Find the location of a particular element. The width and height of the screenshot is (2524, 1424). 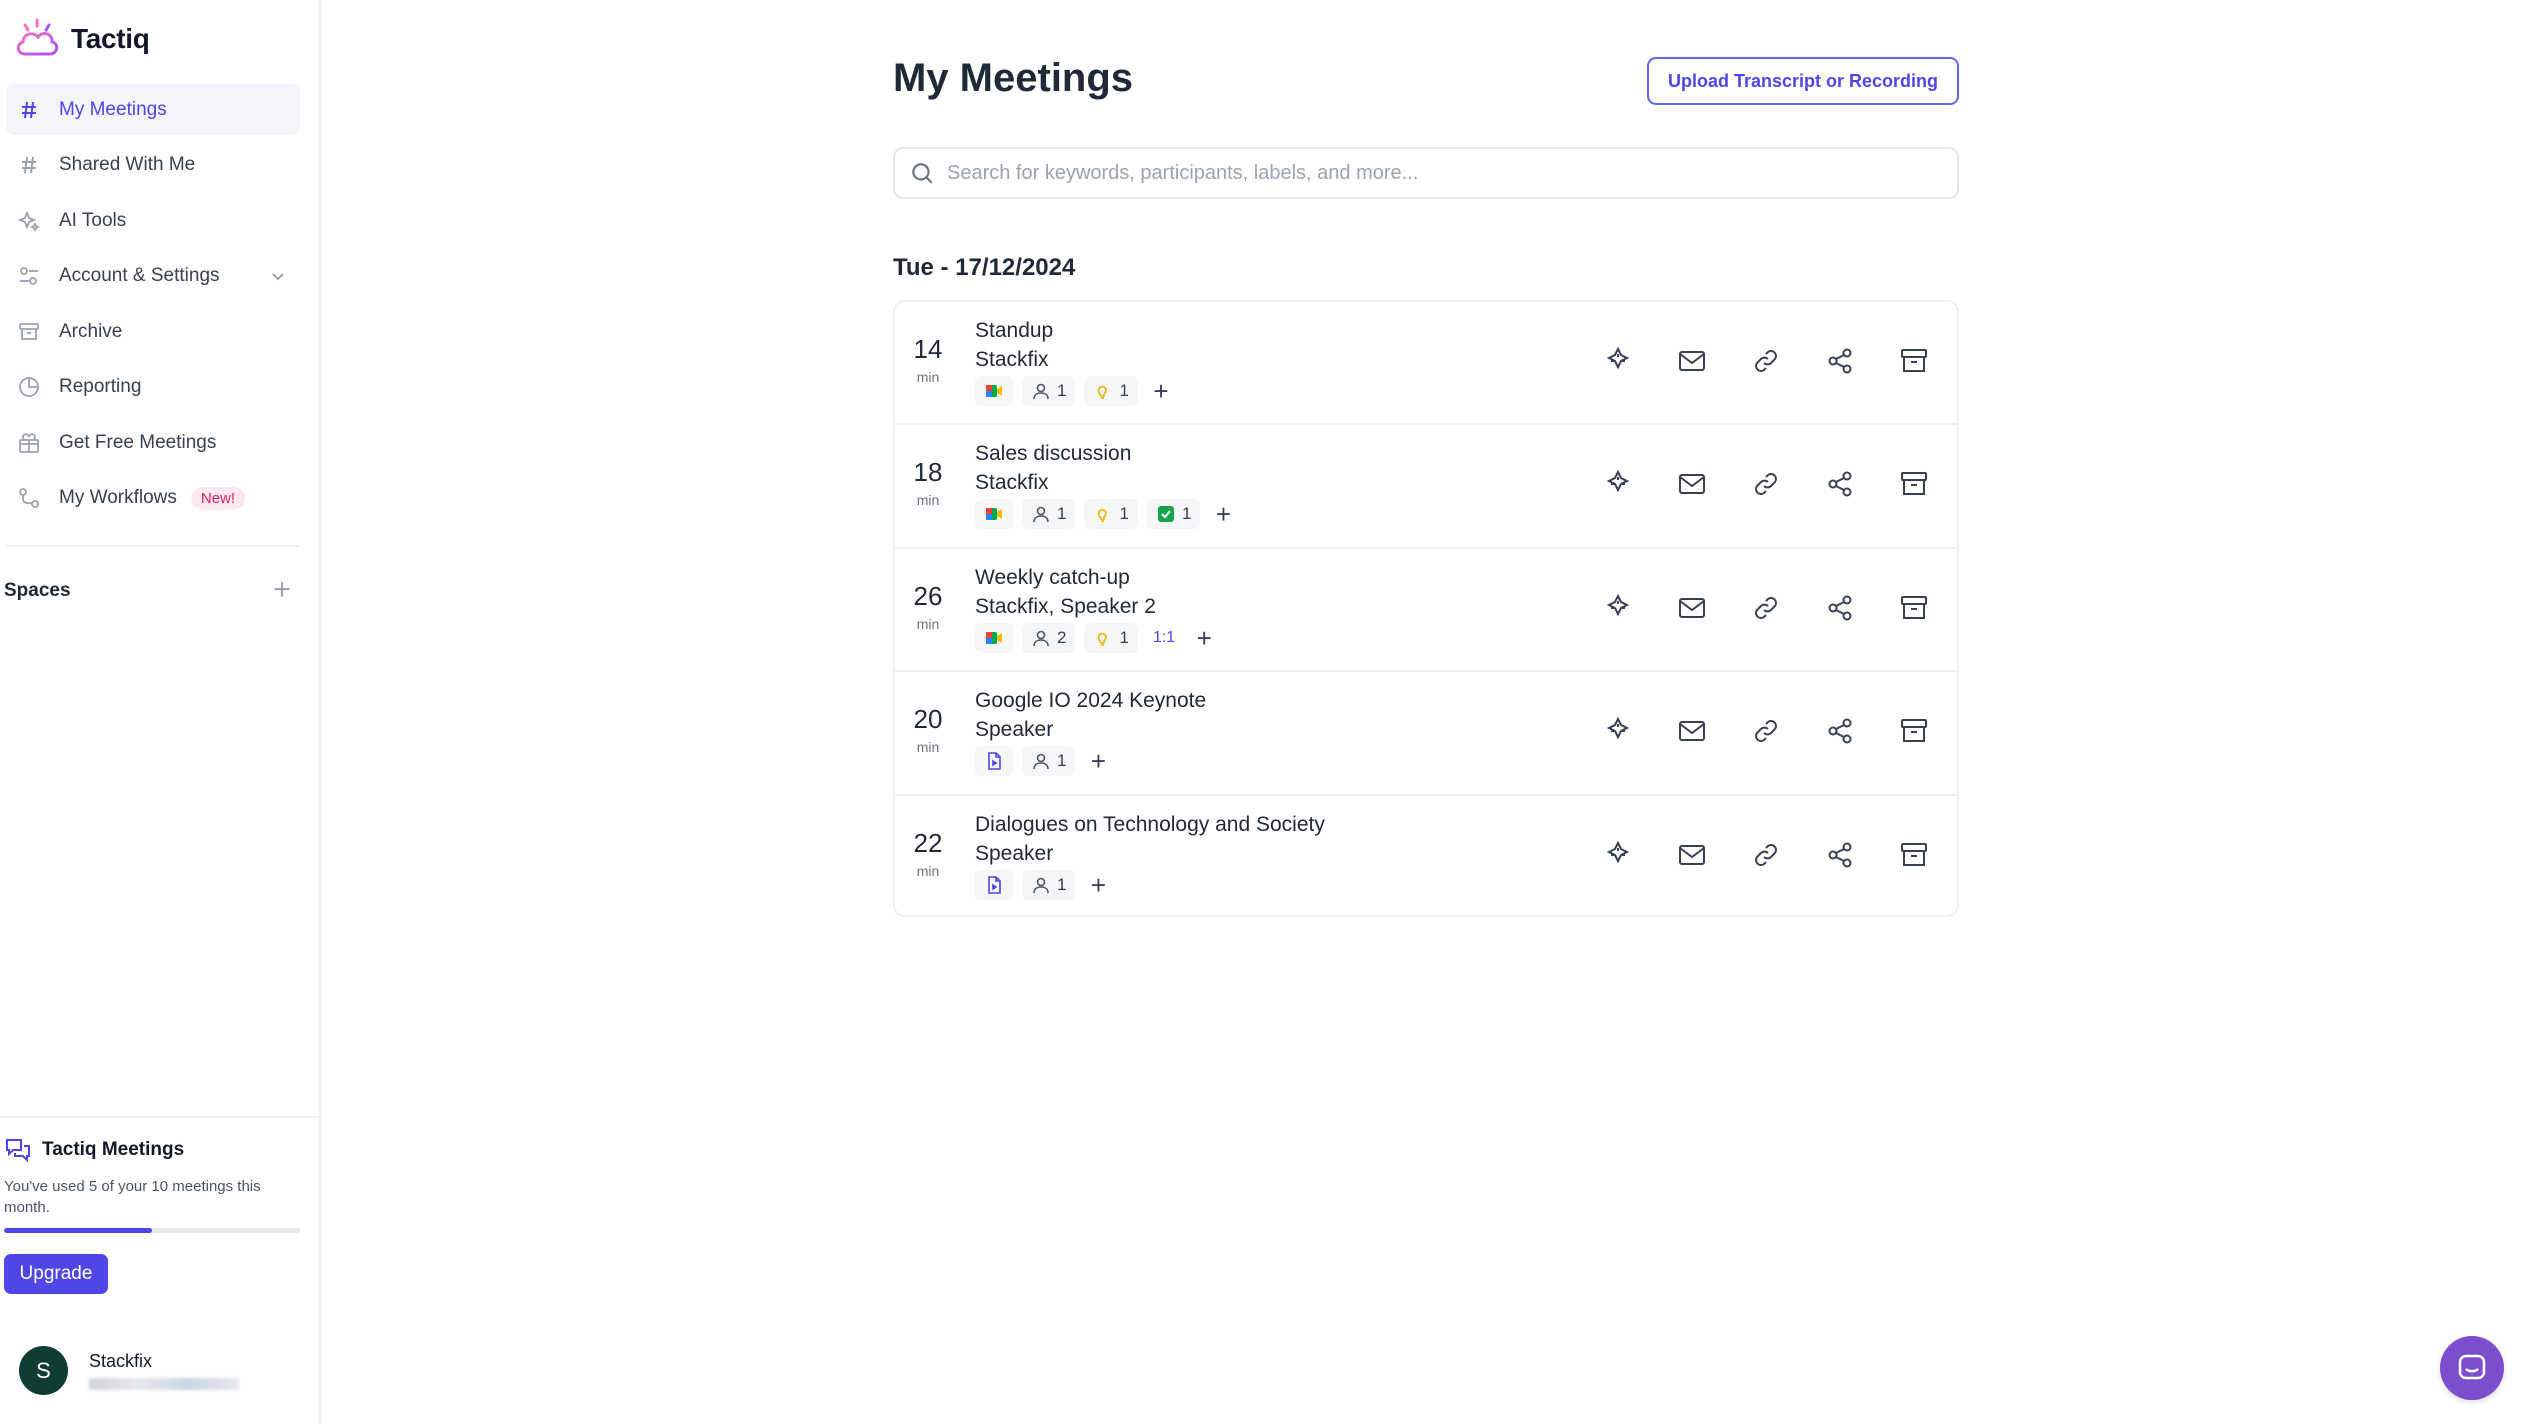

meeting-title: Standup is located at coordinates (1014, 330).